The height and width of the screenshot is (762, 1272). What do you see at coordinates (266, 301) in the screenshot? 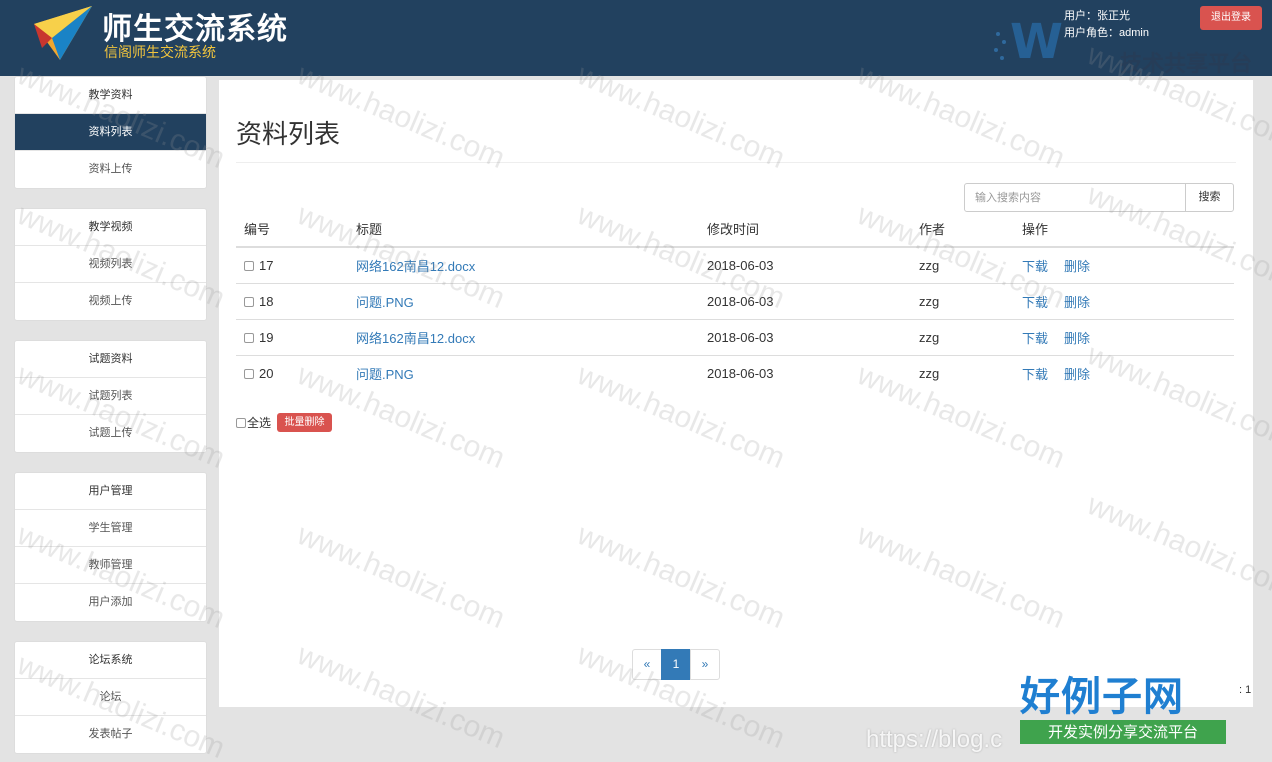
I see `row-id: 18` at bounding box center [266, 301].